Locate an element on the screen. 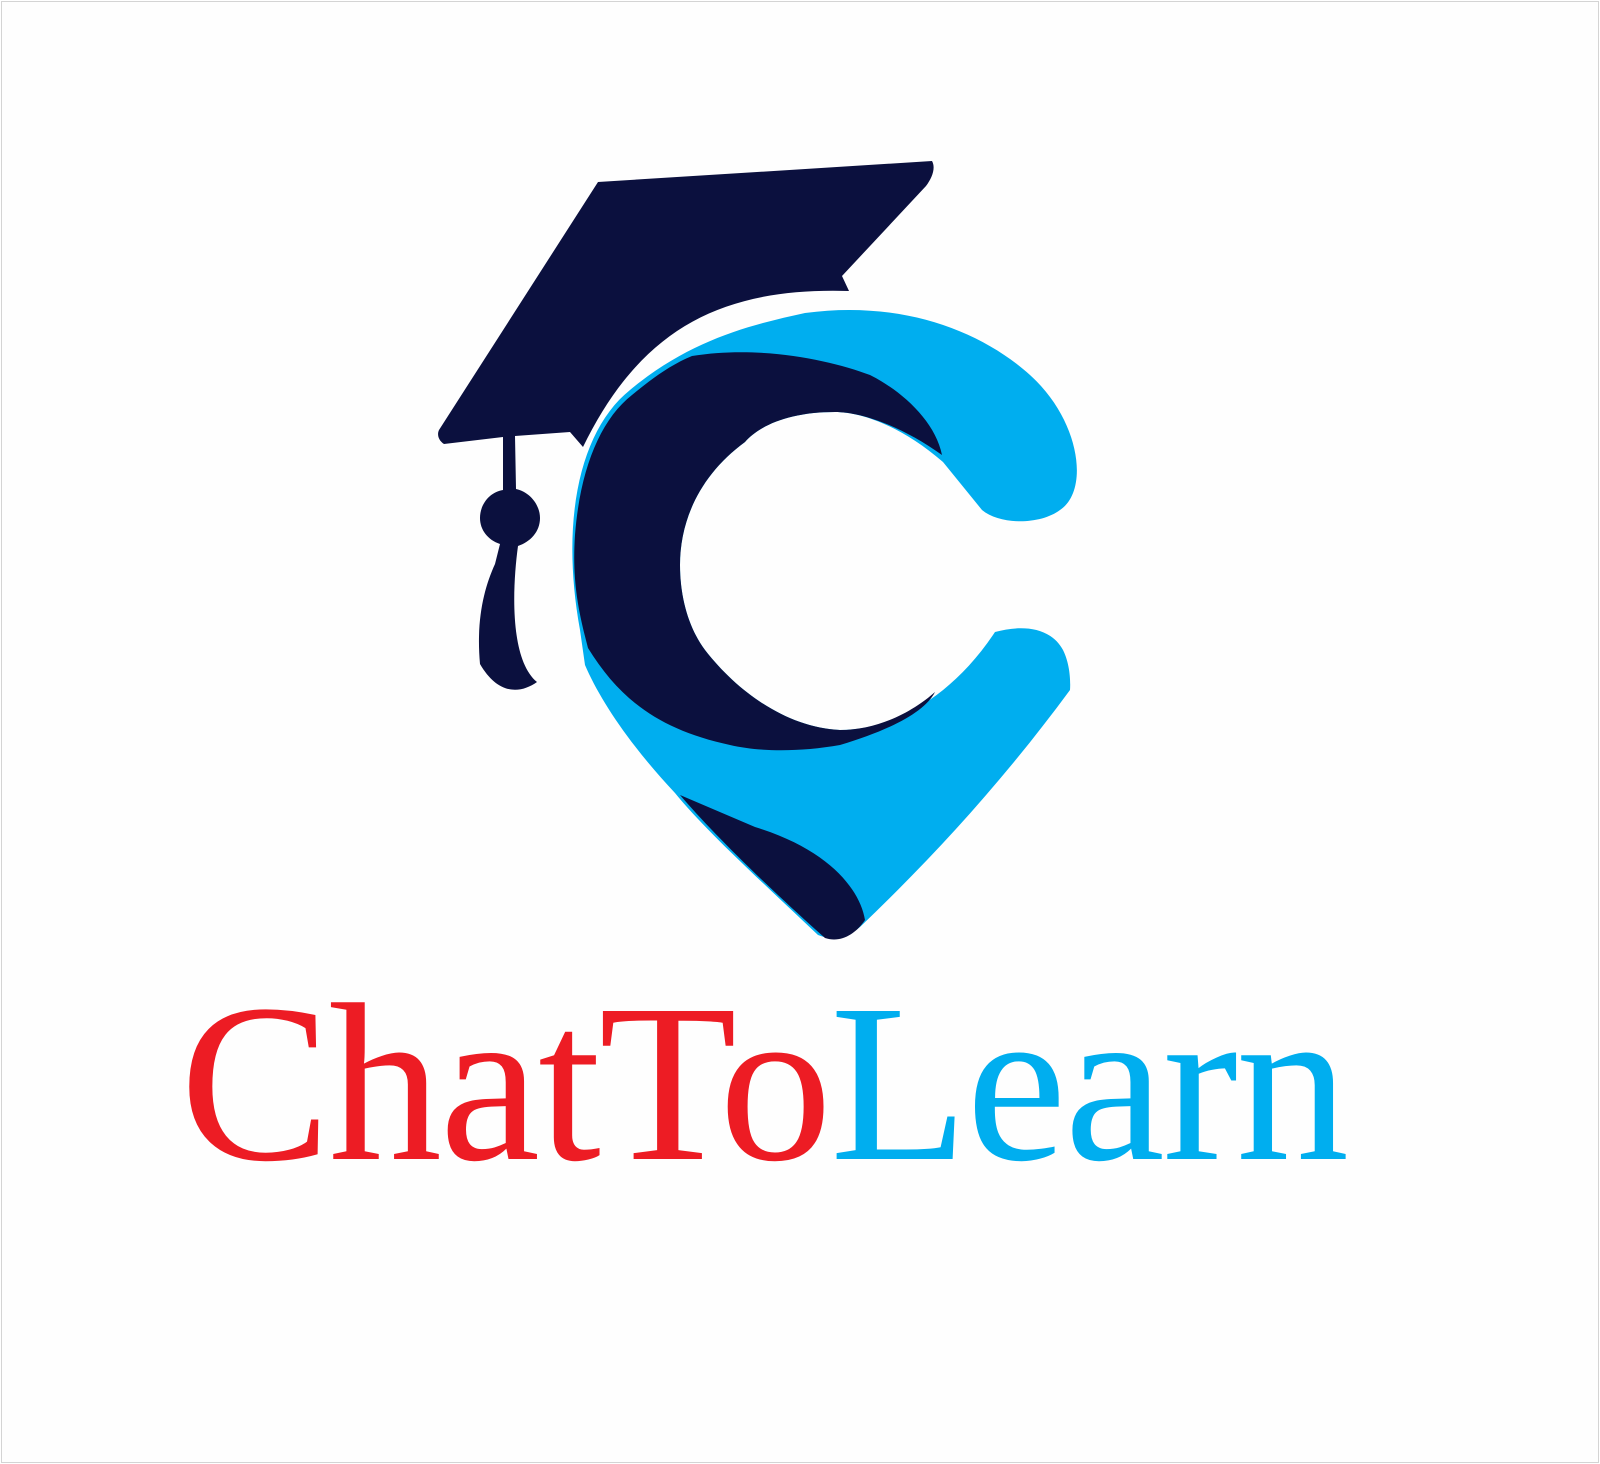 This screenshot has height=1464, width=1600. navy-c-shape is located at coordinates (758, 551).